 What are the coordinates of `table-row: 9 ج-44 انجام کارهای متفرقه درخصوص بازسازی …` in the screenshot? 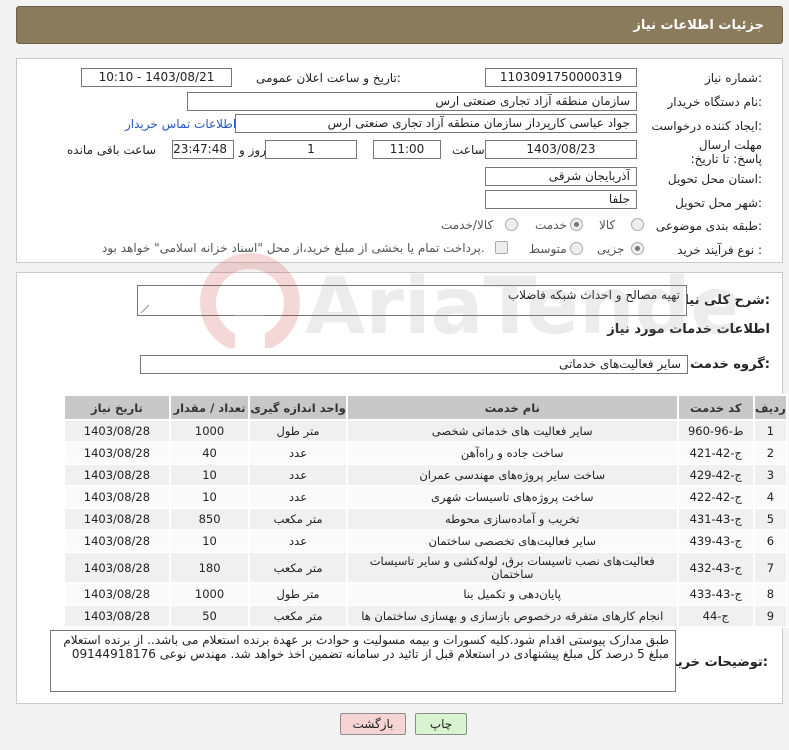 It's located at (426, 616).